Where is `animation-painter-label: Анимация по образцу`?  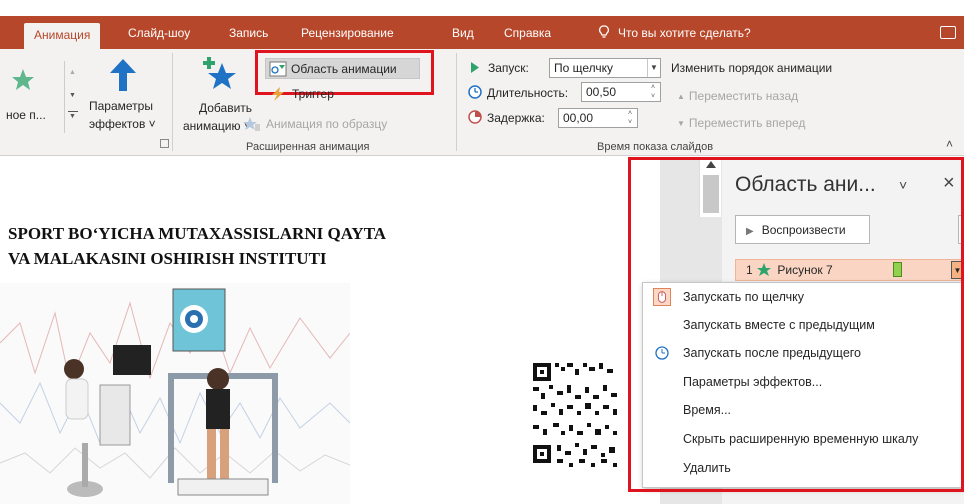 animation-painter-label: Анимация по образцу is located at coordinates (327, 124).